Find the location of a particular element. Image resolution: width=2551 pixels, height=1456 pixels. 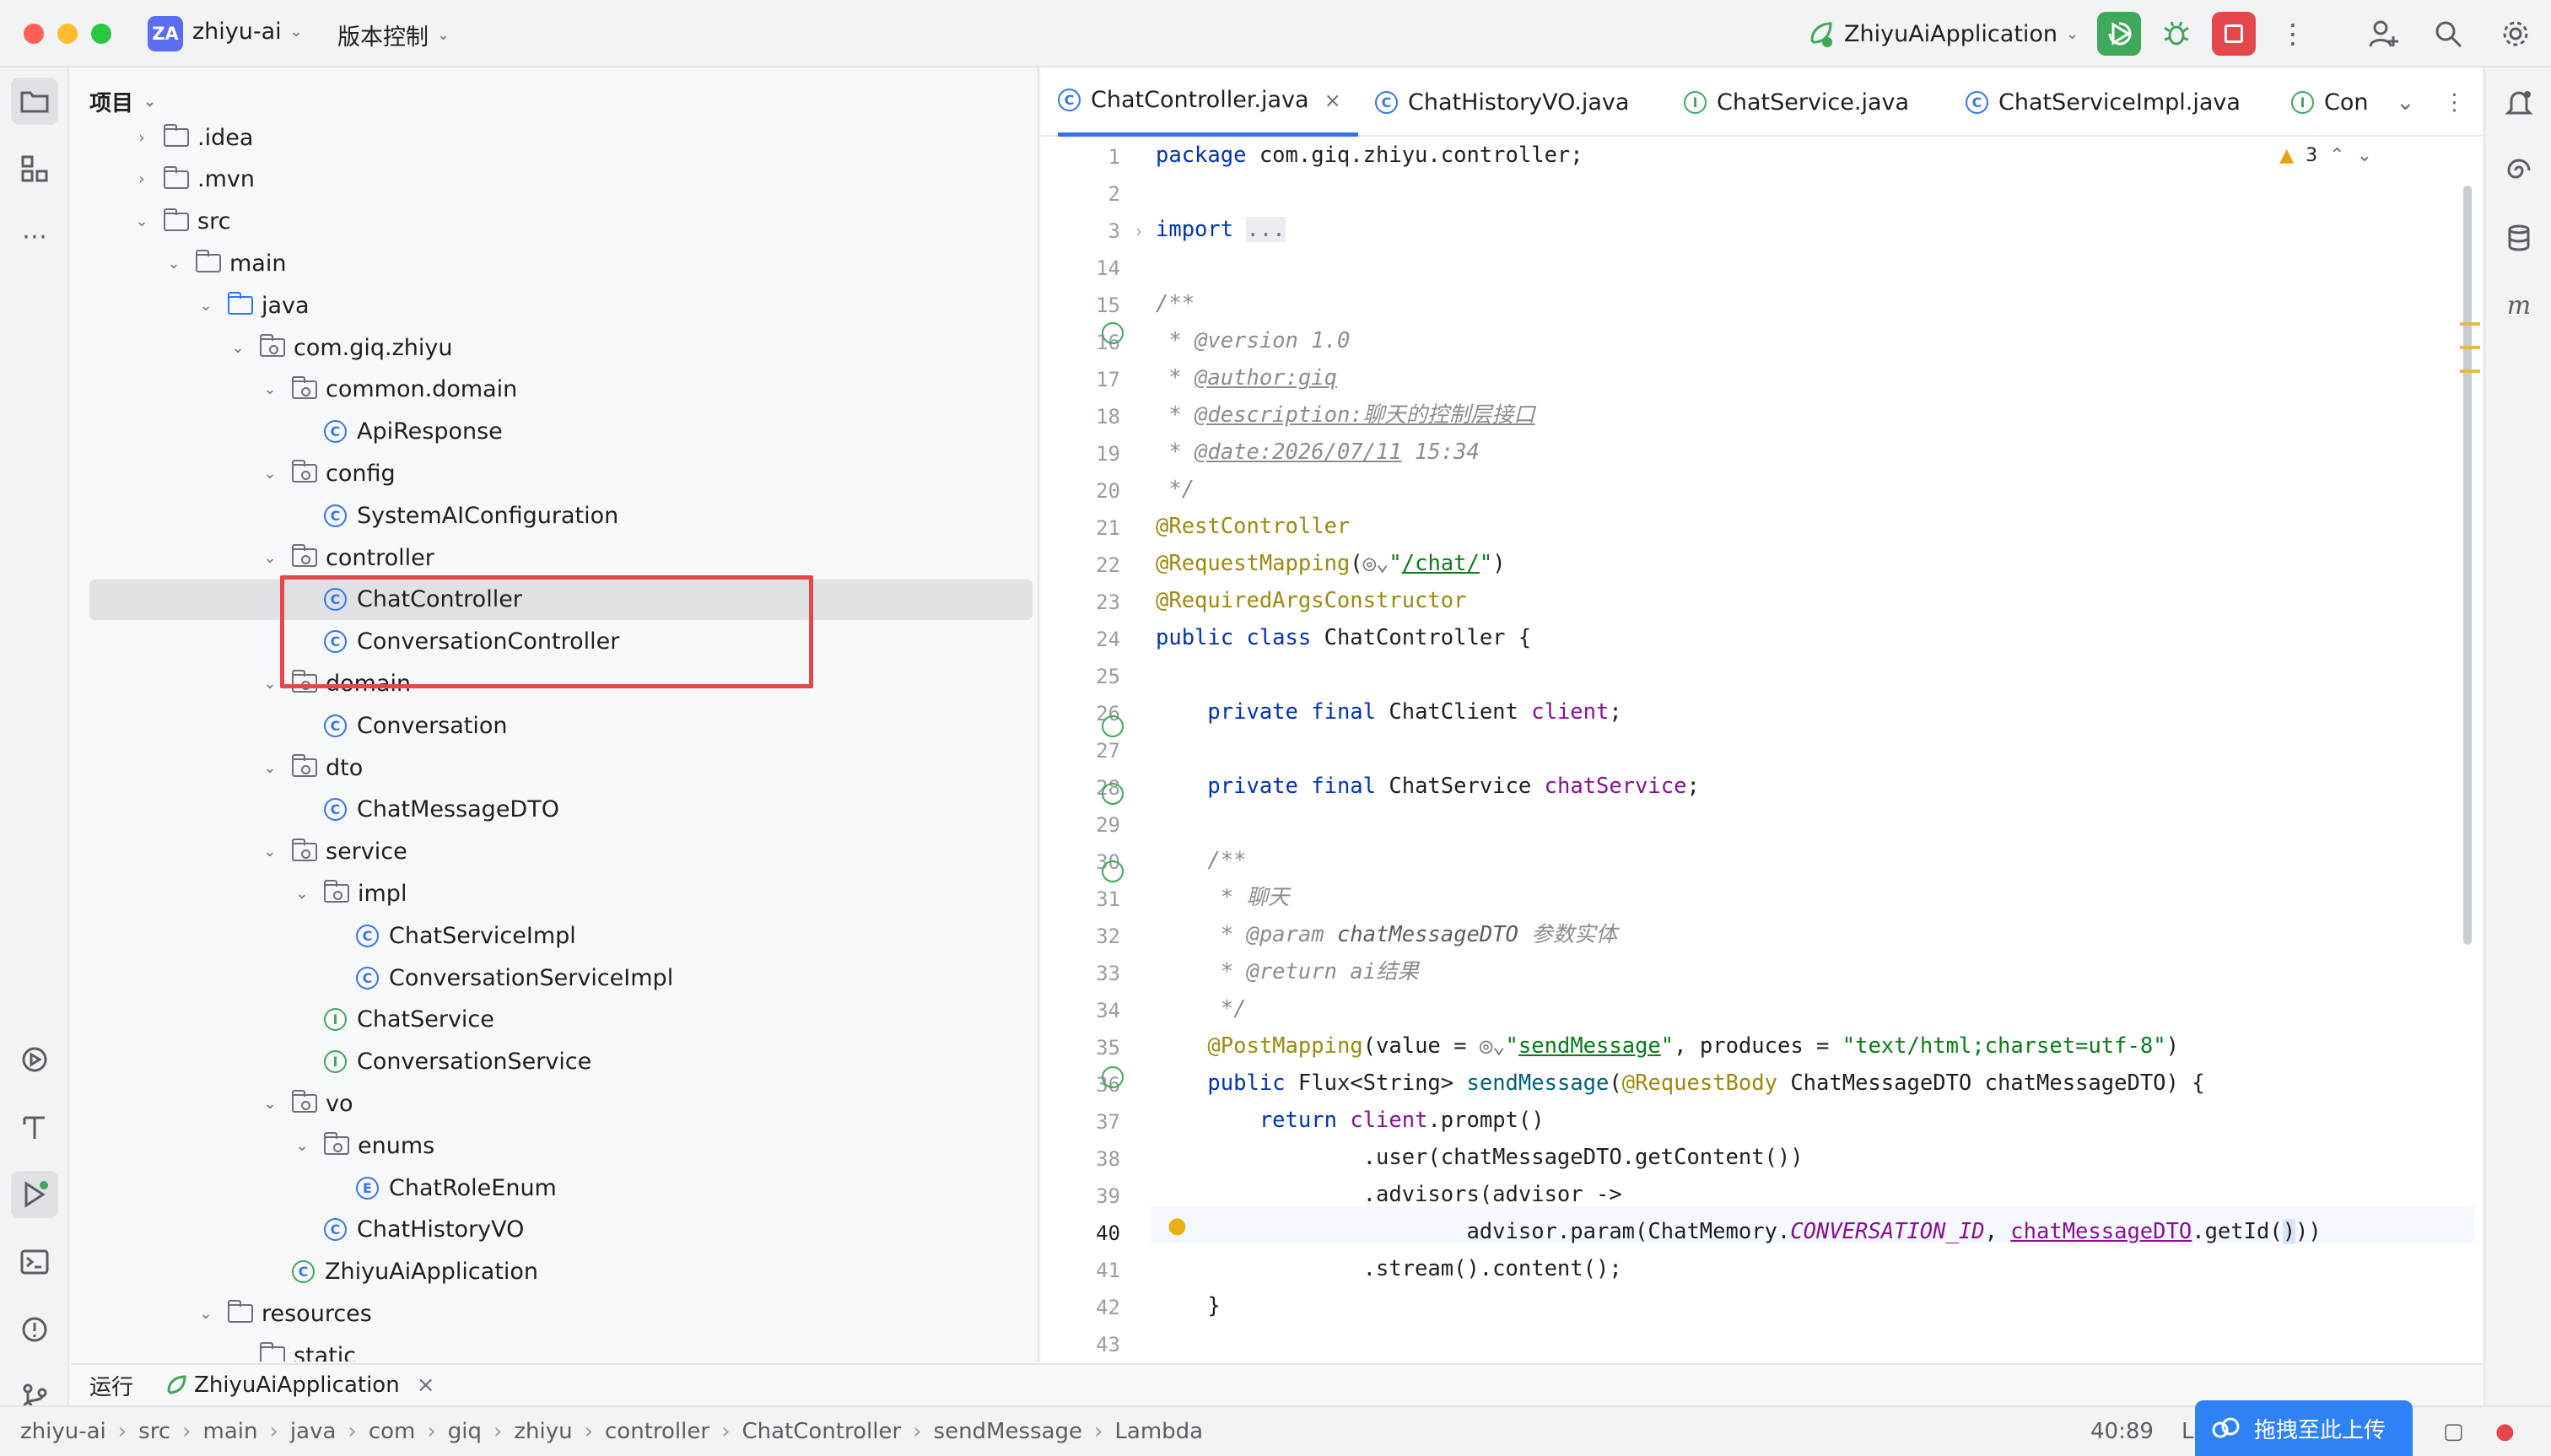

tree-item: ⌄ main is located at coordinates (554, 263).